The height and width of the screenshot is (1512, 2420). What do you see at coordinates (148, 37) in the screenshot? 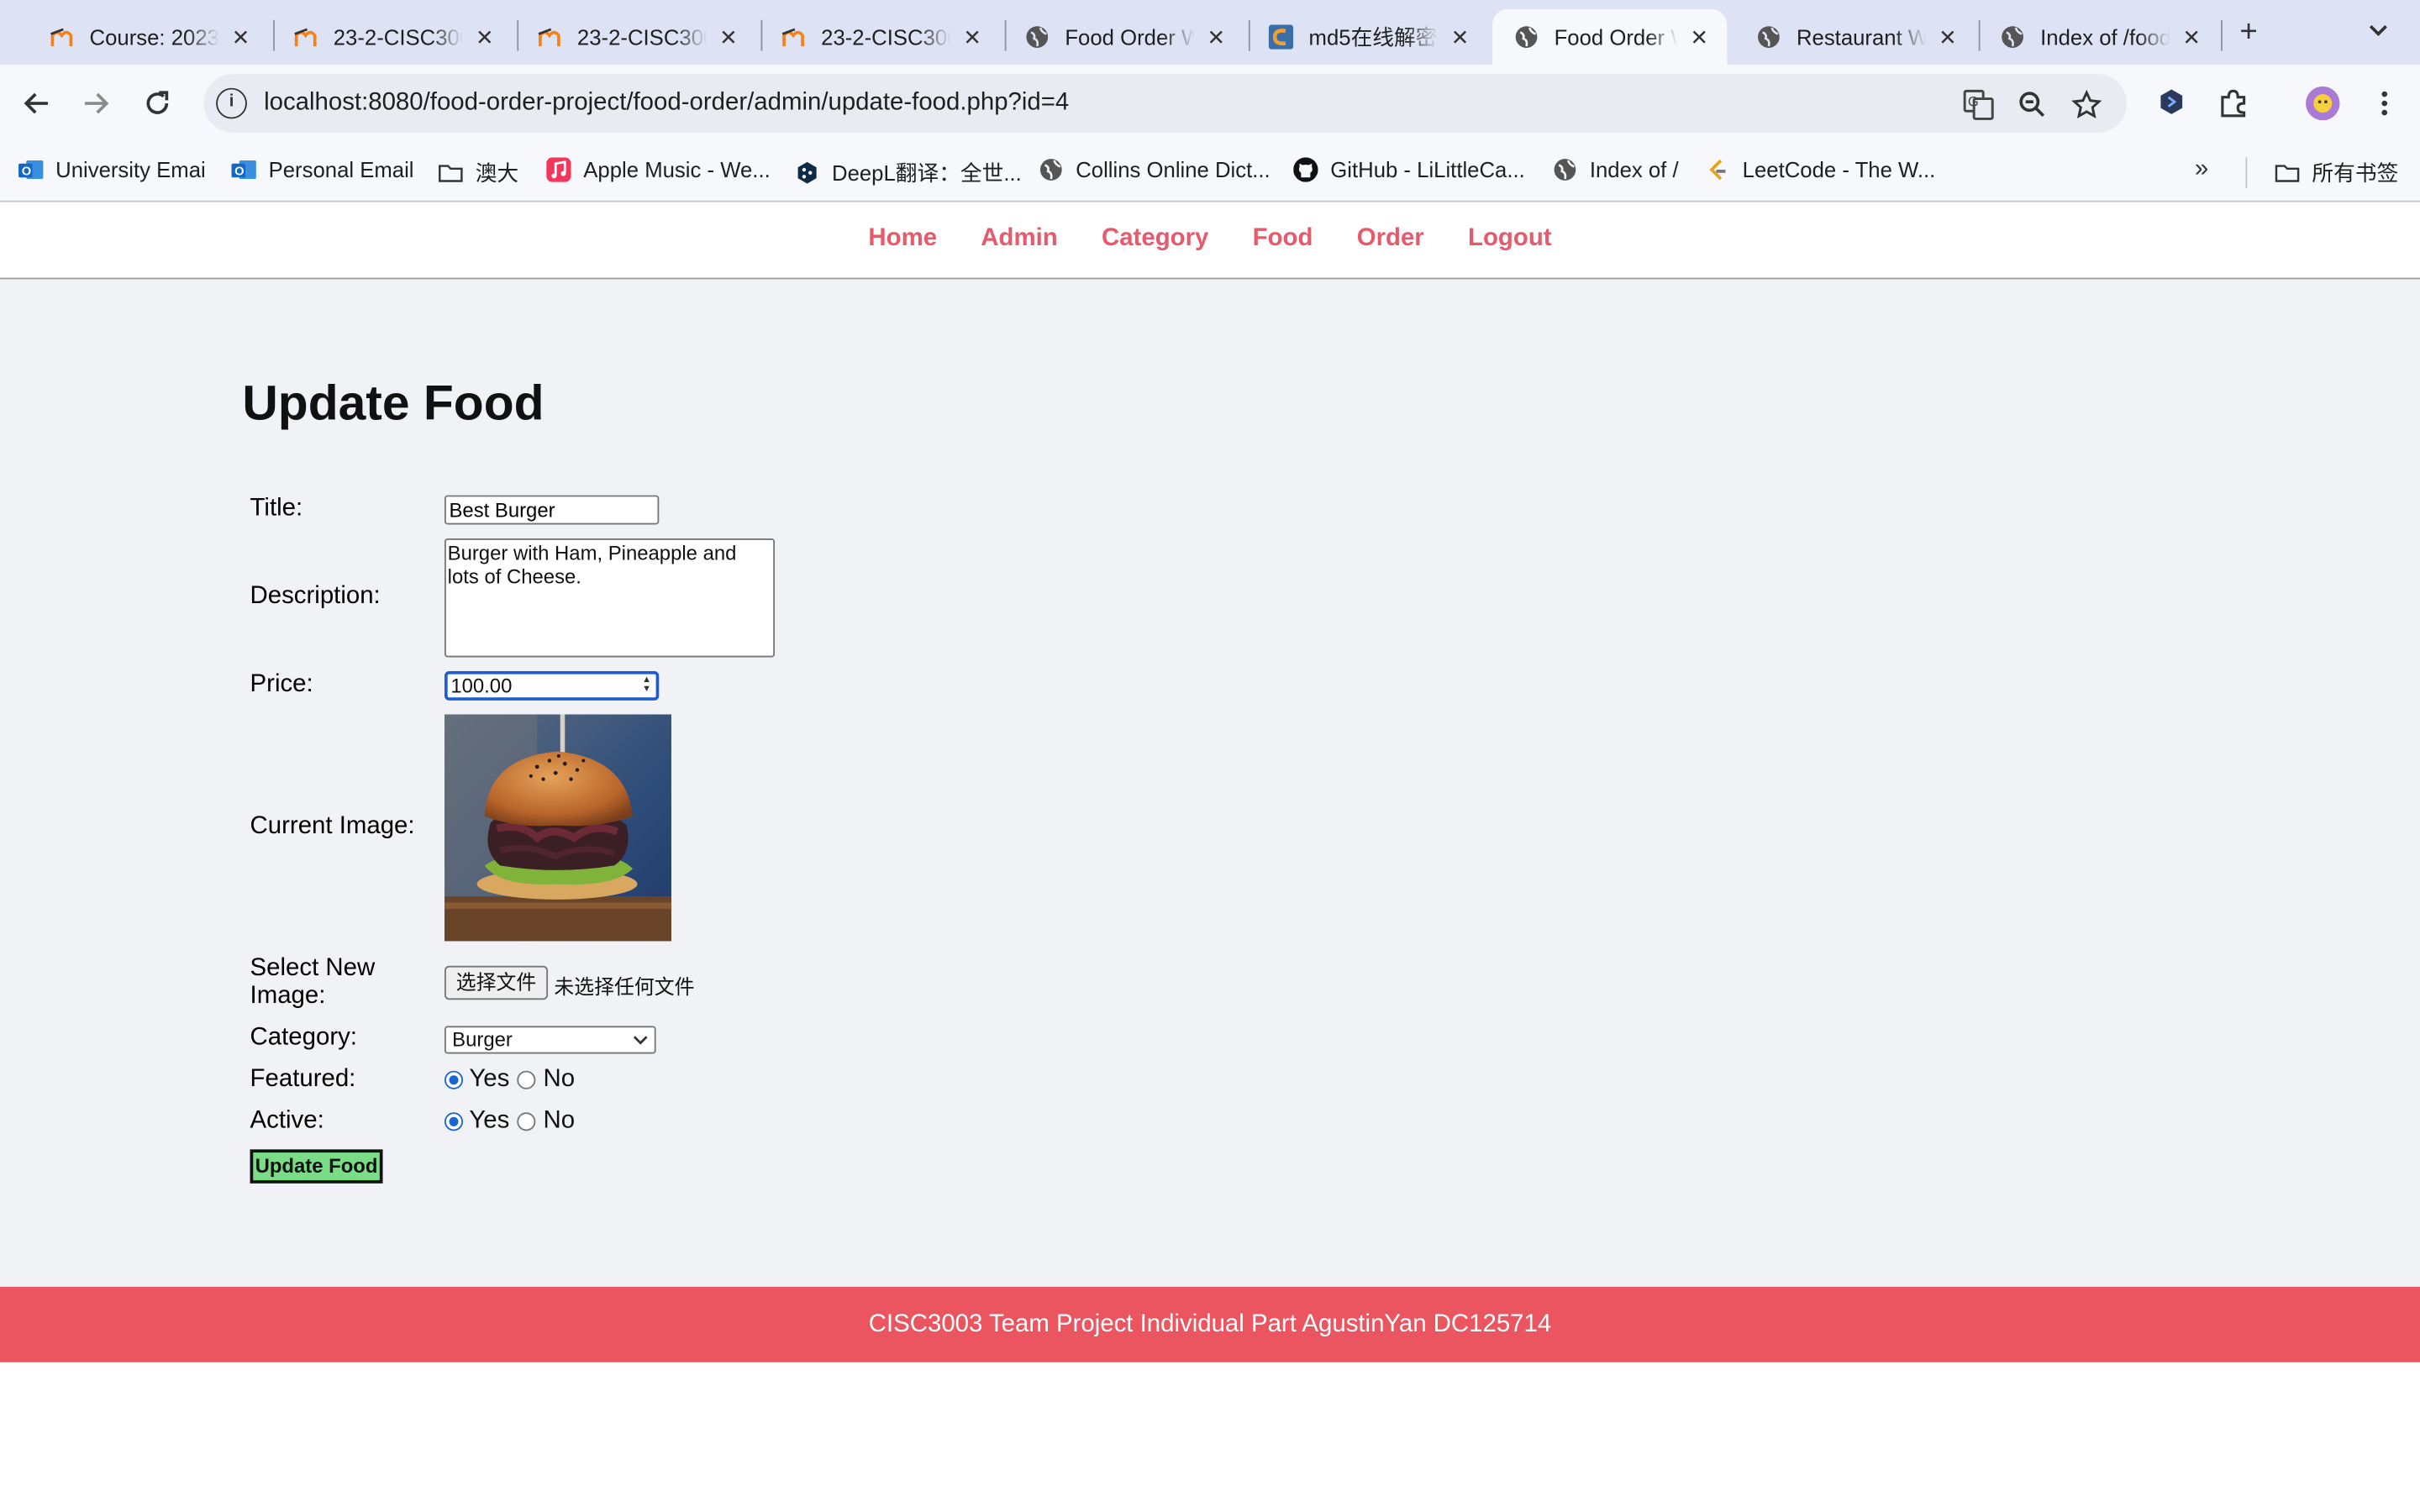
I see `tab-1: Course: 2023 ✕` at bounding box center [148, 37].